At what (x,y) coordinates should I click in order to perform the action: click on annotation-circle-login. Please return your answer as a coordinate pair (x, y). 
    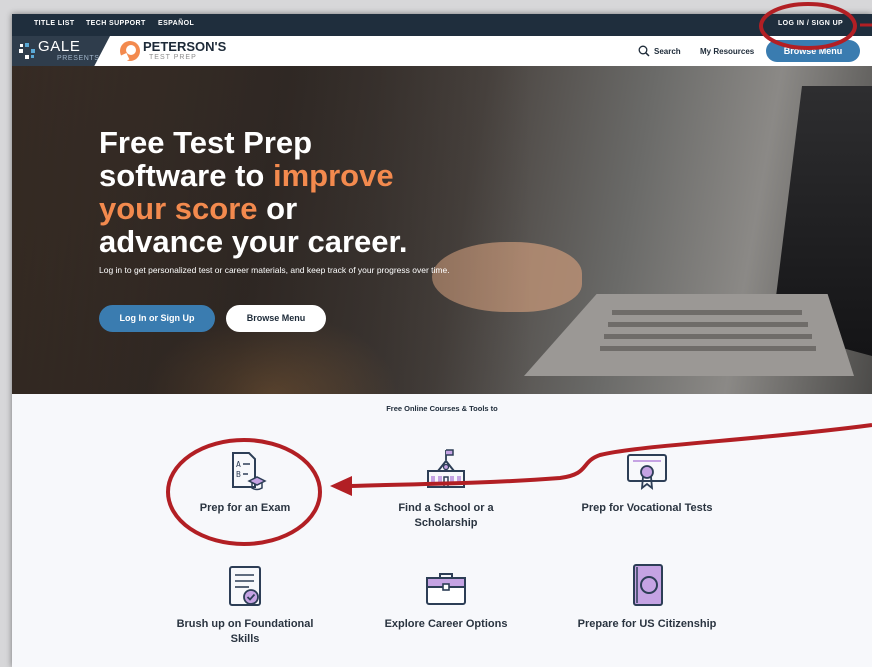
    Looking at the image, I should click on (808, 26).